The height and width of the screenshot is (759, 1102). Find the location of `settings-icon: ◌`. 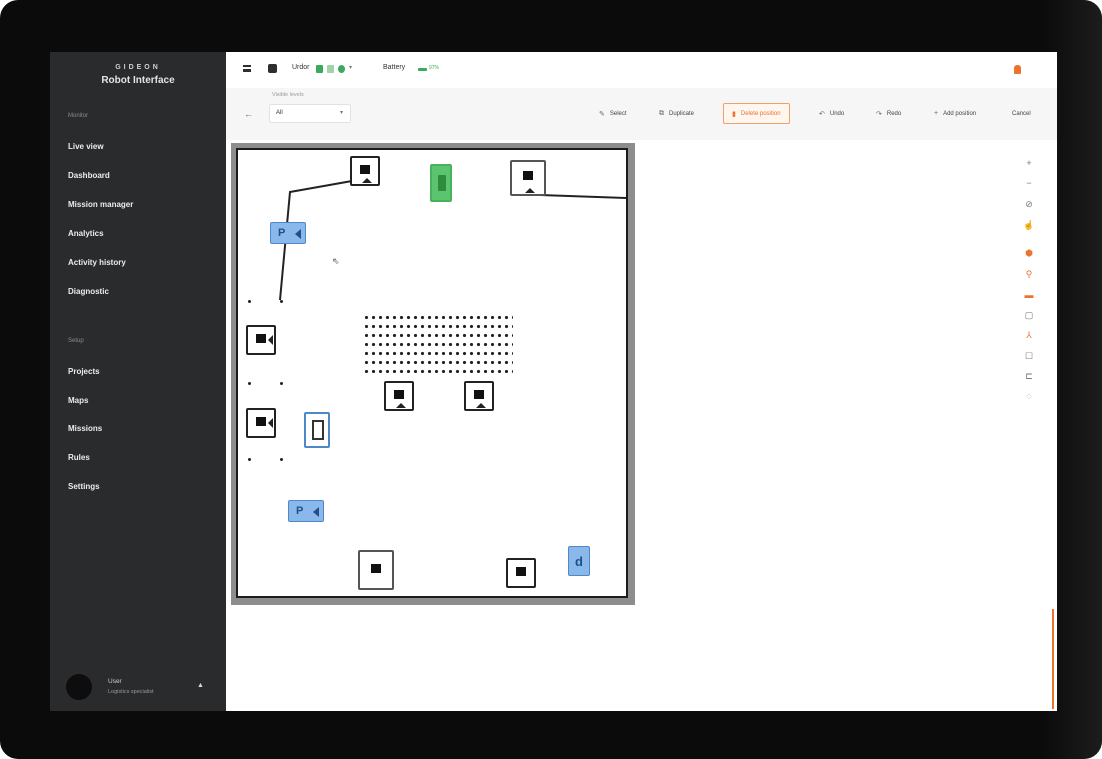

settings-icon: ◌ is located at coordinates (1029, 396).